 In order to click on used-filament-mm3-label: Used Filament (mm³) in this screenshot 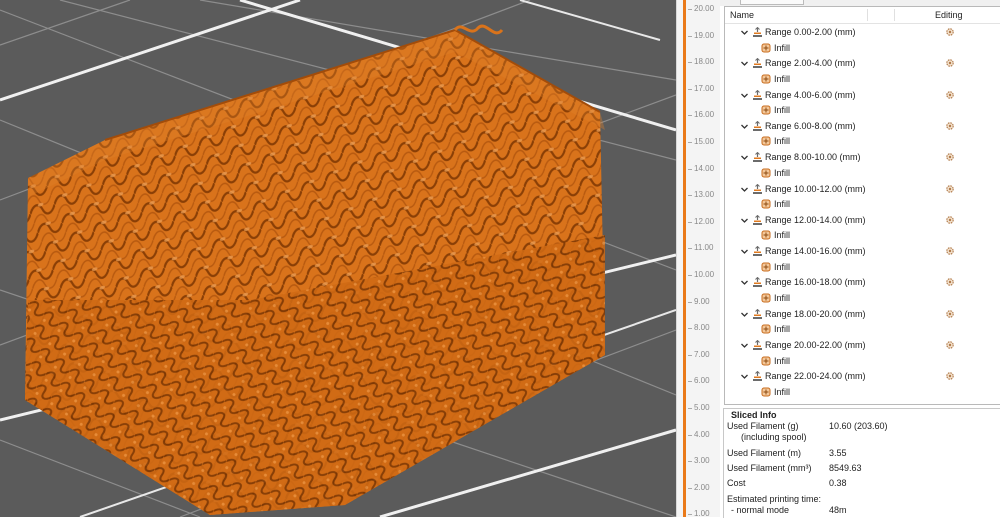, I will do `click(769, 468)`.